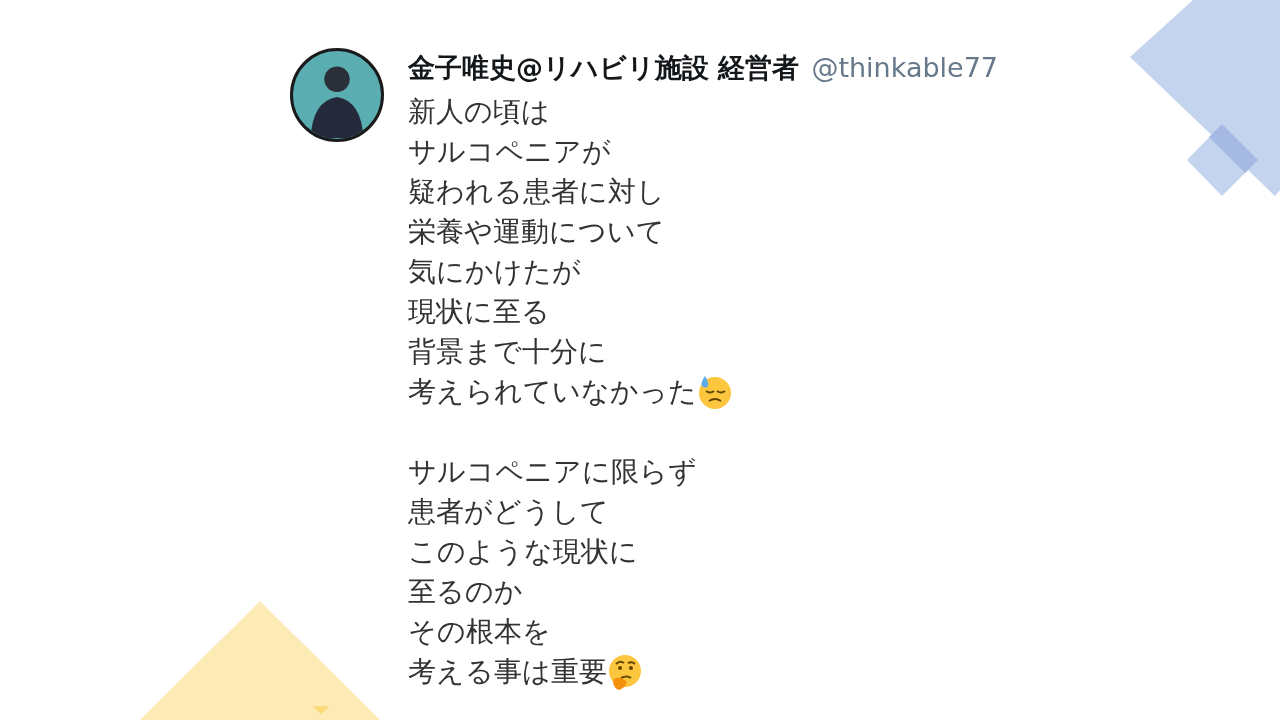 The image size is (1280, 720). What do you see at coordinates (479, 632) in the screenshot?
I see `tweet-text-line: その根本を` at bounding box center [479, 632].